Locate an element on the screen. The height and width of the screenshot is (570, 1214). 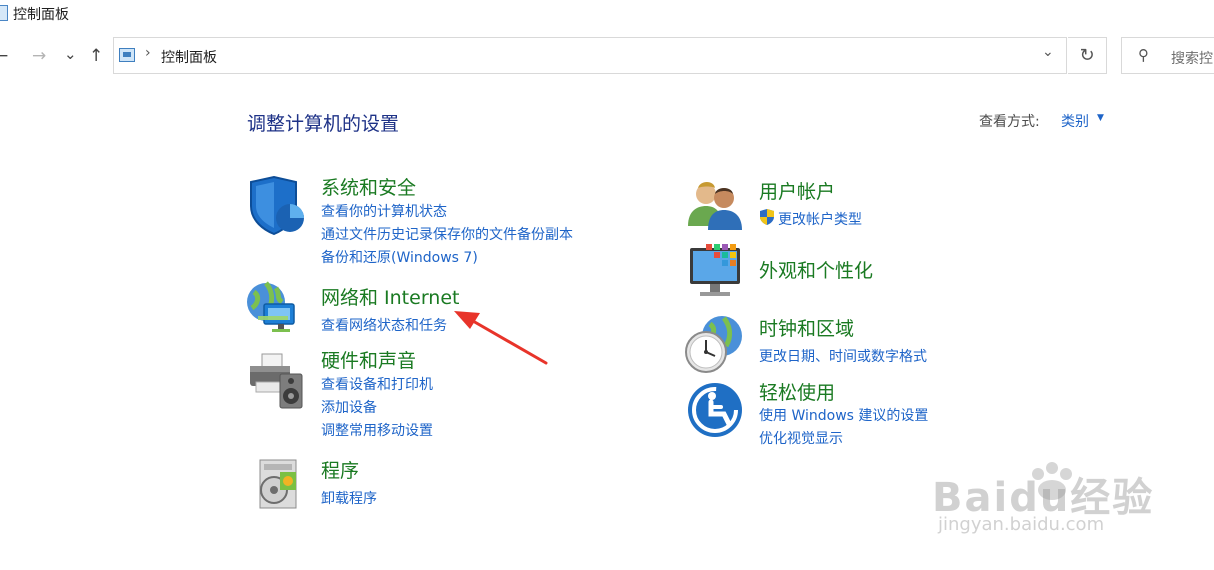
uac-shield-icon is located at coordinates (767, 217).